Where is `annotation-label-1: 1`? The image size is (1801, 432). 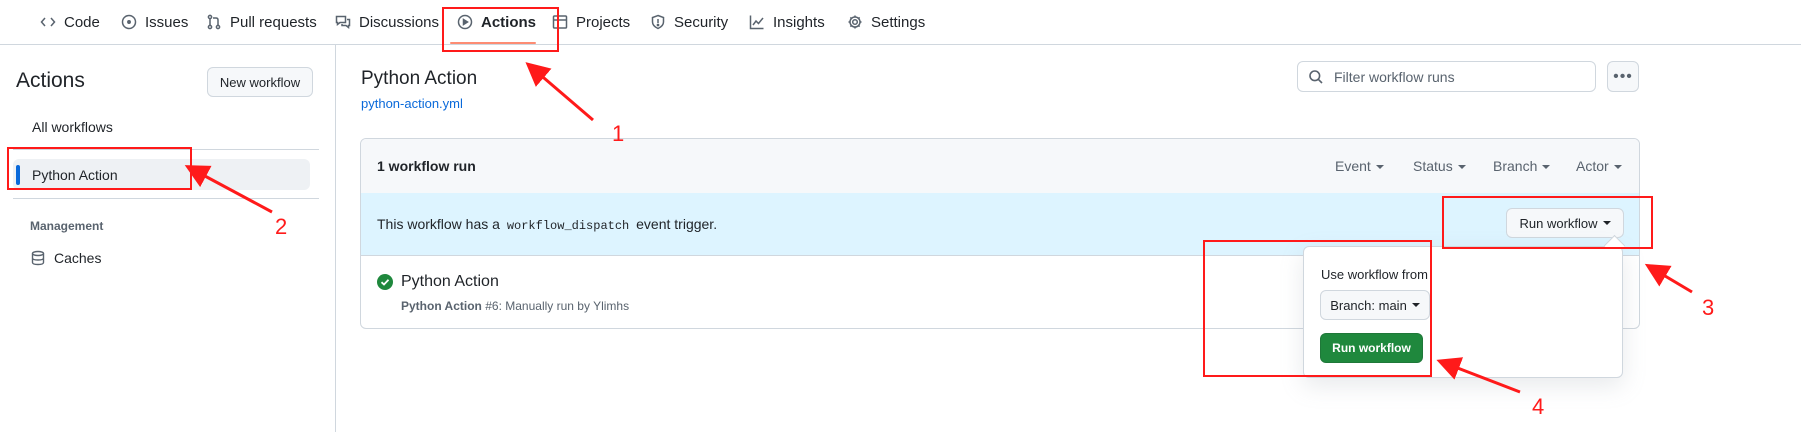 annotation-label-1: 1 is located at coordinates (618, 133).